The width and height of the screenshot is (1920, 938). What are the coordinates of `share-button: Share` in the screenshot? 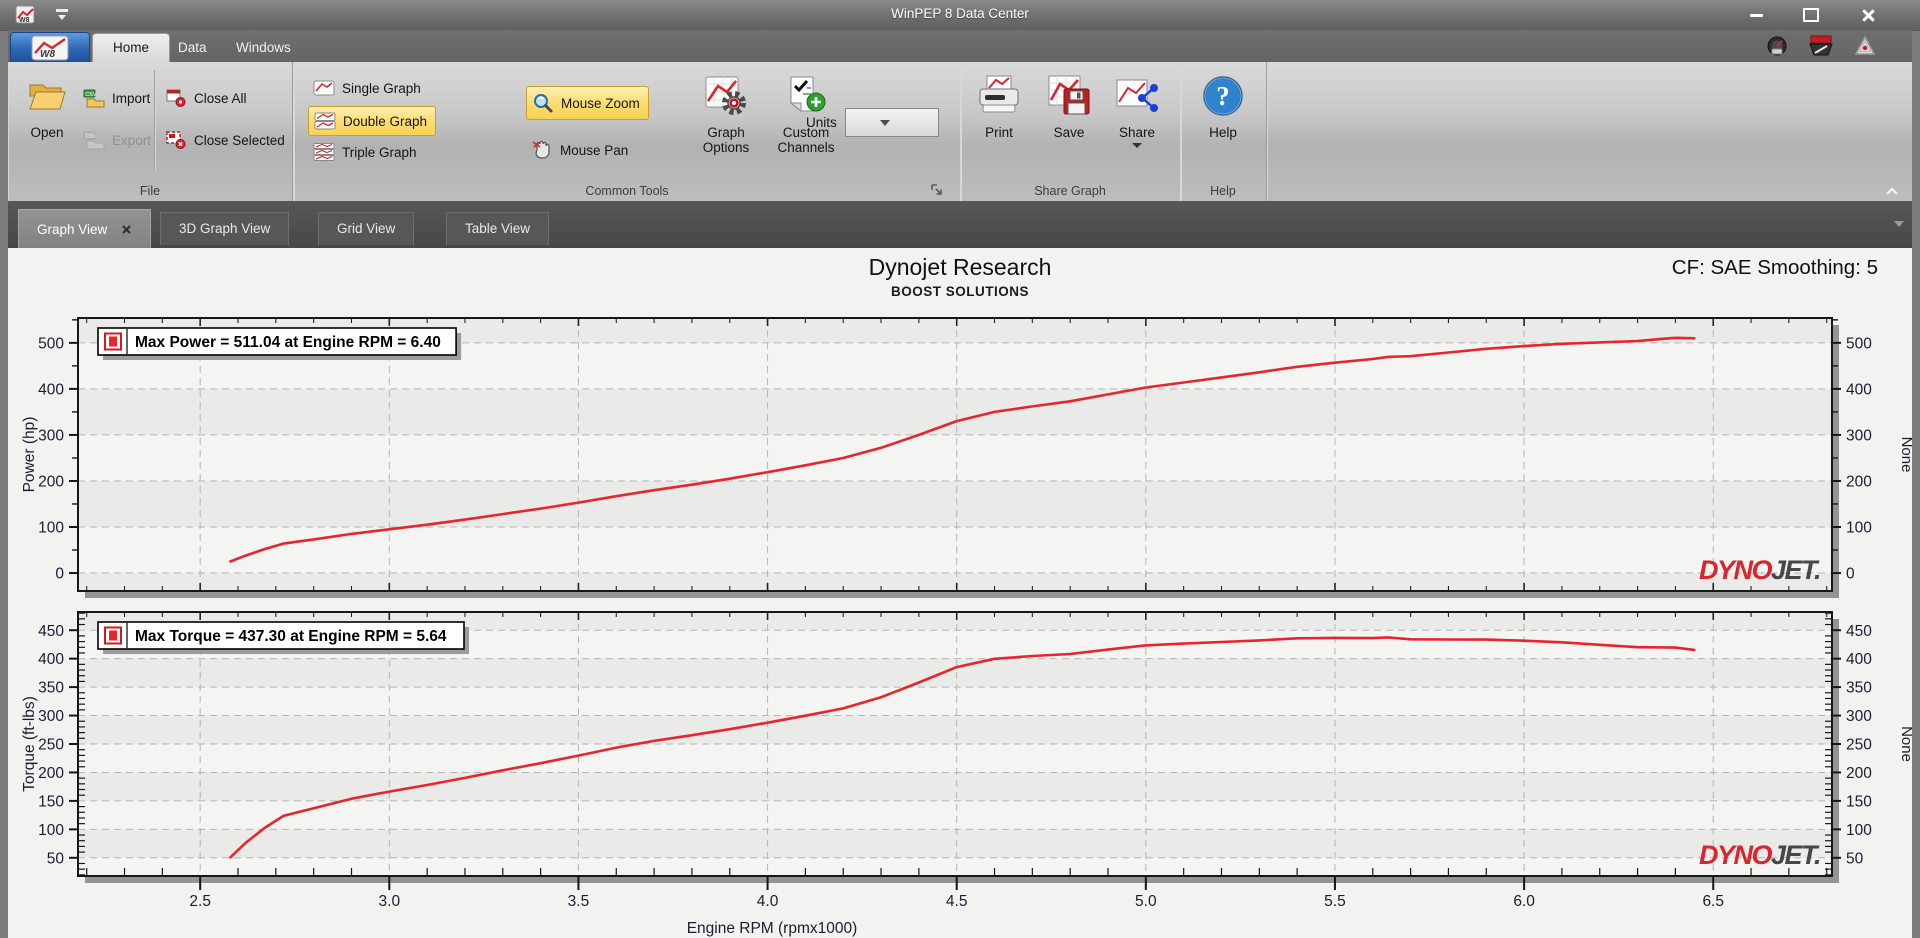 It's located at (1137, 124).